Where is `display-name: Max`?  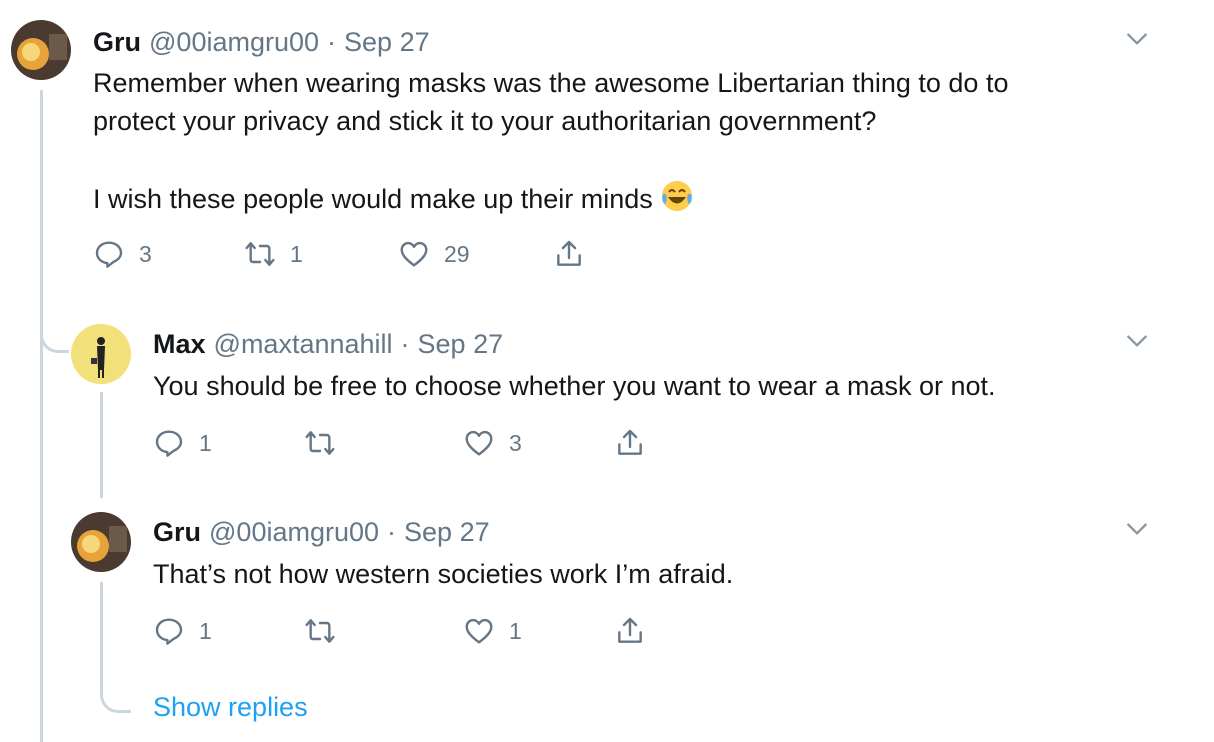 display-name: Max is located at coordinates (179, 344).